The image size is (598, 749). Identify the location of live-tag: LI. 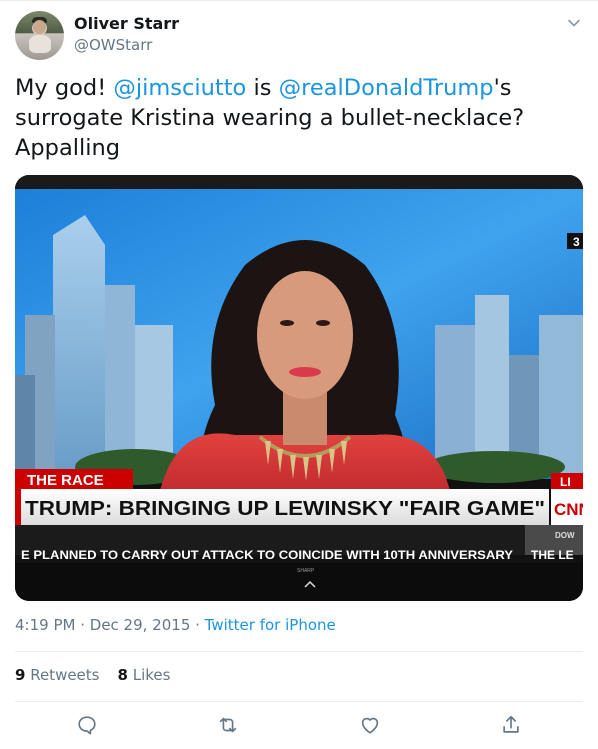
(565, 482).